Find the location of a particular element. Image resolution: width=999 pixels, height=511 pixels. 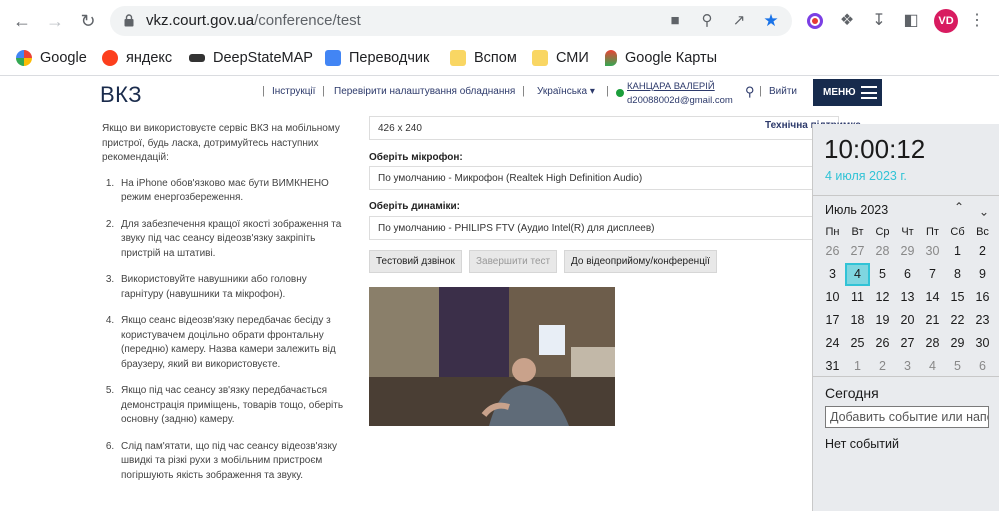

address-bar: vkz.court.gov.ua/conference/test ■ ⚲ ↗ ★ is located at coordinates (451, 21).